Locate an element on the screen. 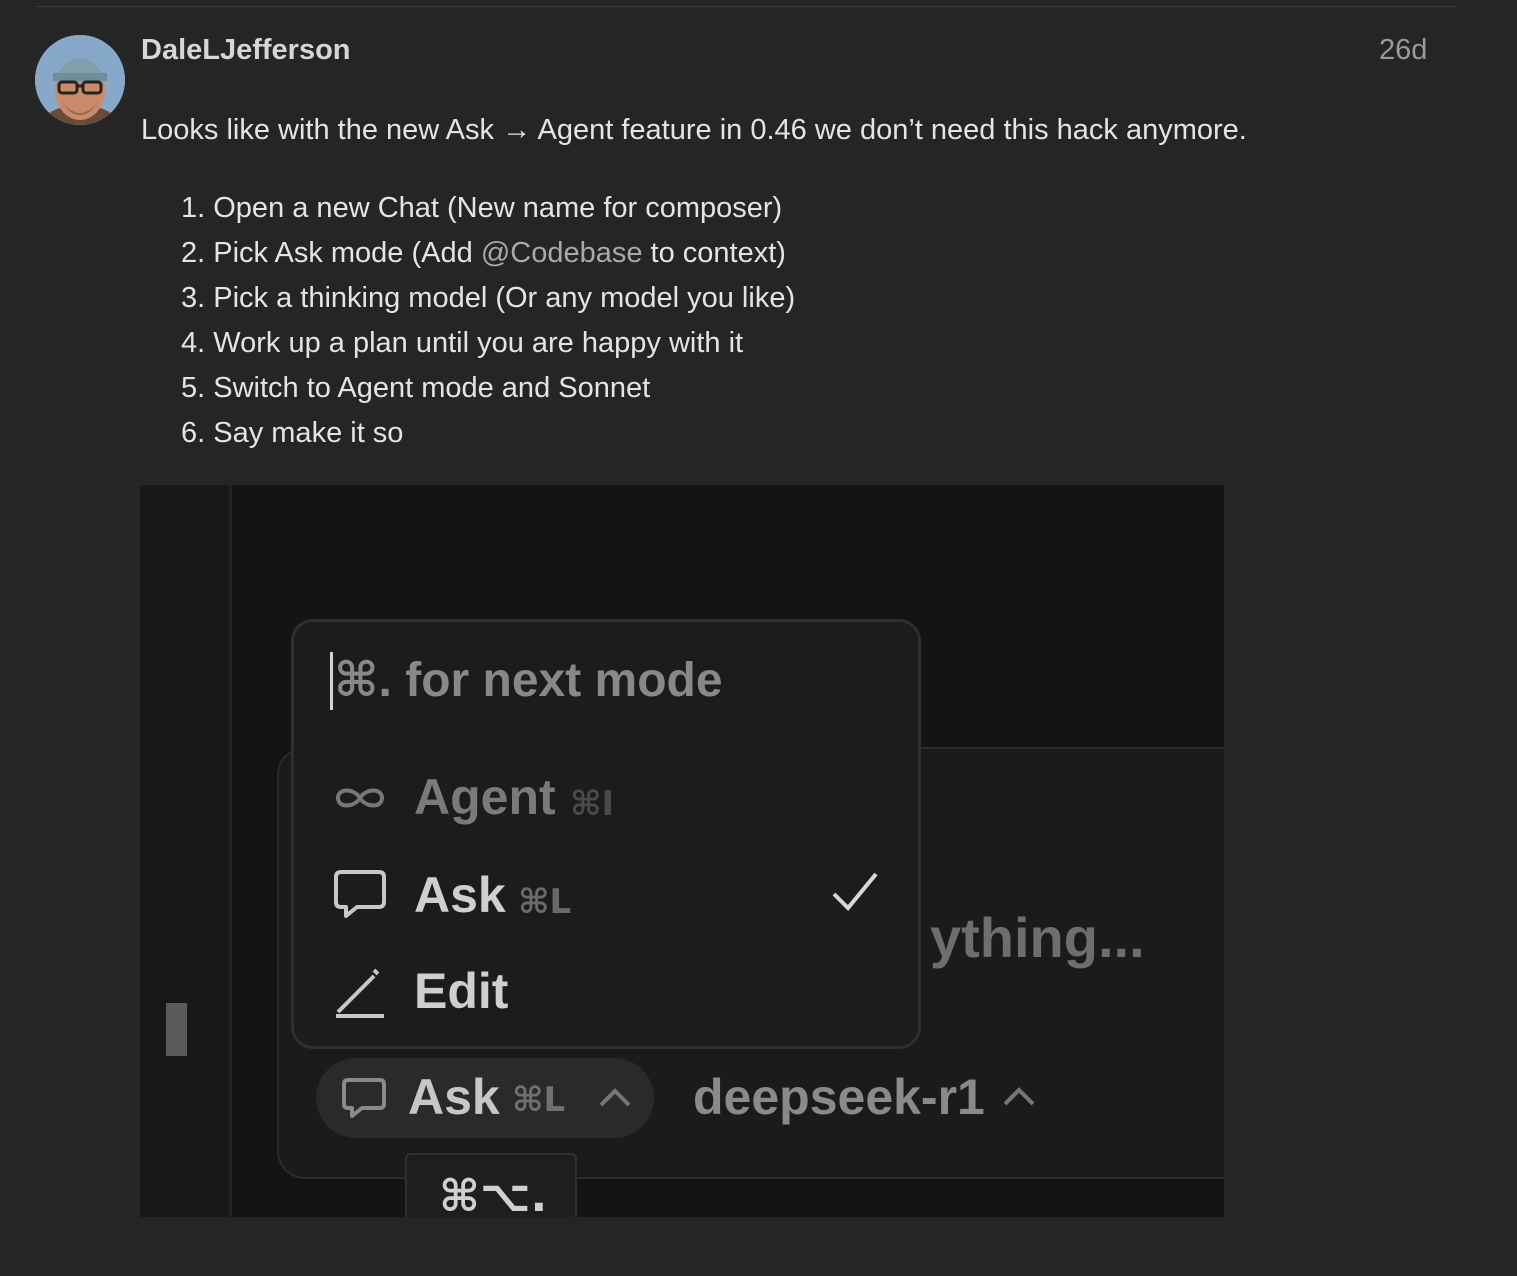 The width and height of the screenshot is (1517, 1276). panel-divider is located at coordinates (230, 851).